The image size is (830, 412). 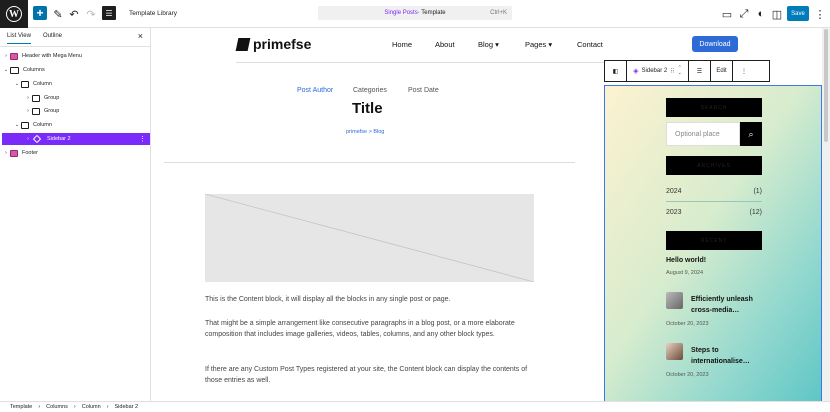 I want to click on pencil-icon: ✎, so click(x=58, y=14).